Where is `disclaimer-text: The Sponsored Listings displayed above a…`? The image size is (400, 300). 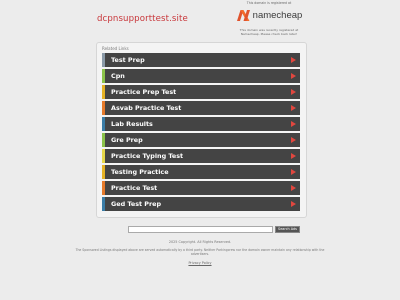 disclaimer-text: The Sponsored Listings displayed above a… is located at coordinates (200, 252).